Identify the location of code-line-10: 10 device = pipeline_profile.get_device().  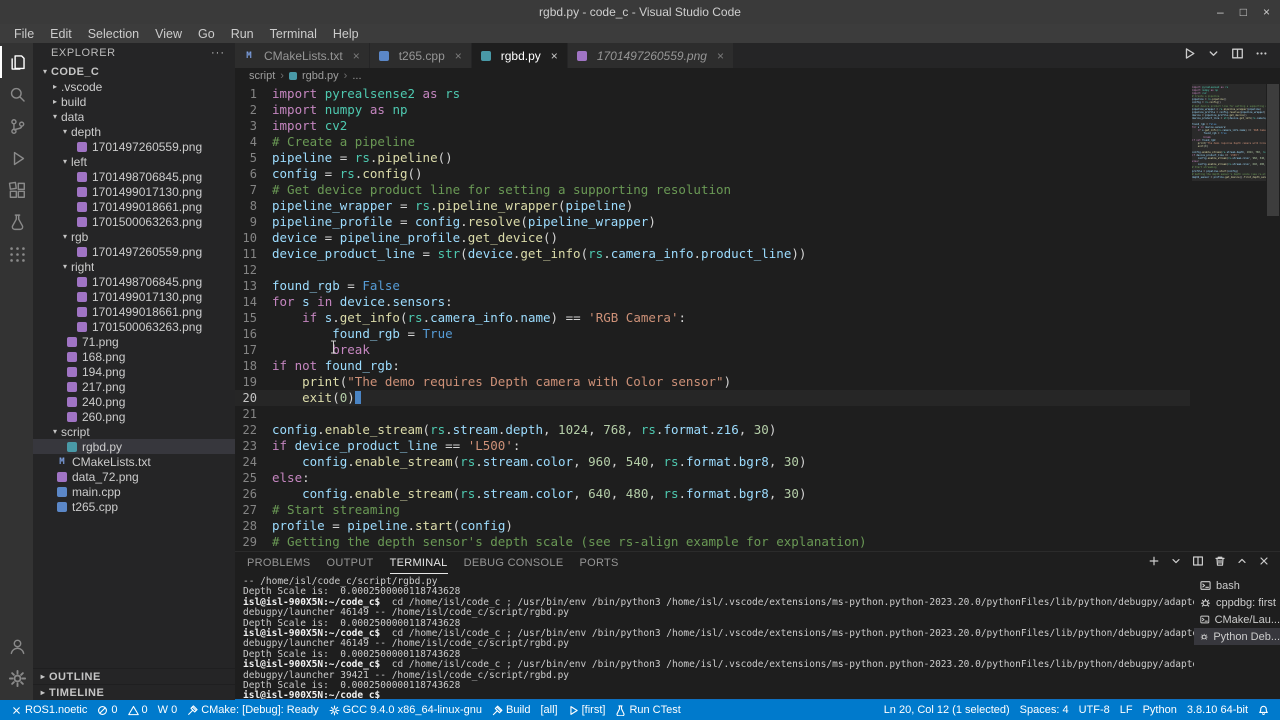
(712, 238).